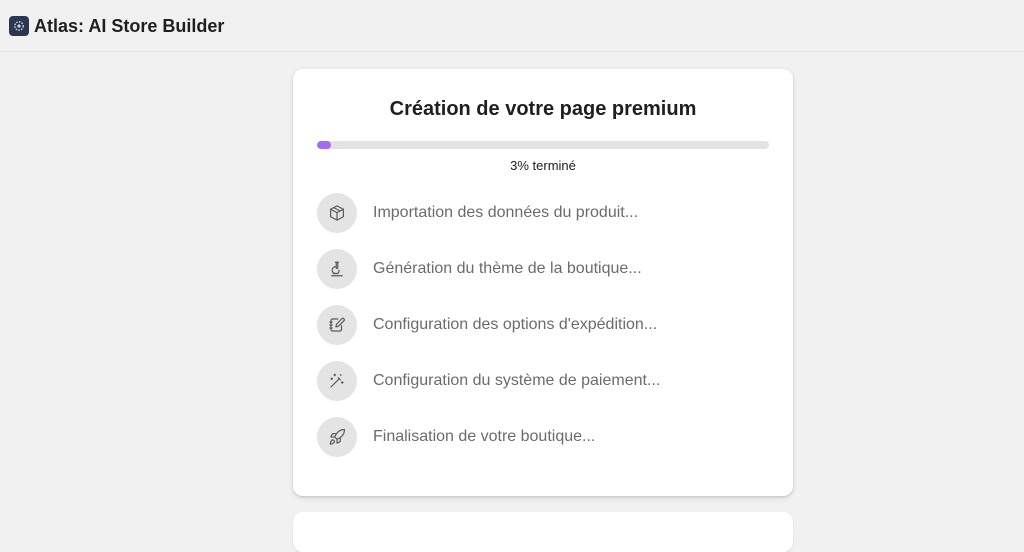 This screenshot has height=552, width=1024. I want to click on atlas-logo-icon, so click(19, 26).